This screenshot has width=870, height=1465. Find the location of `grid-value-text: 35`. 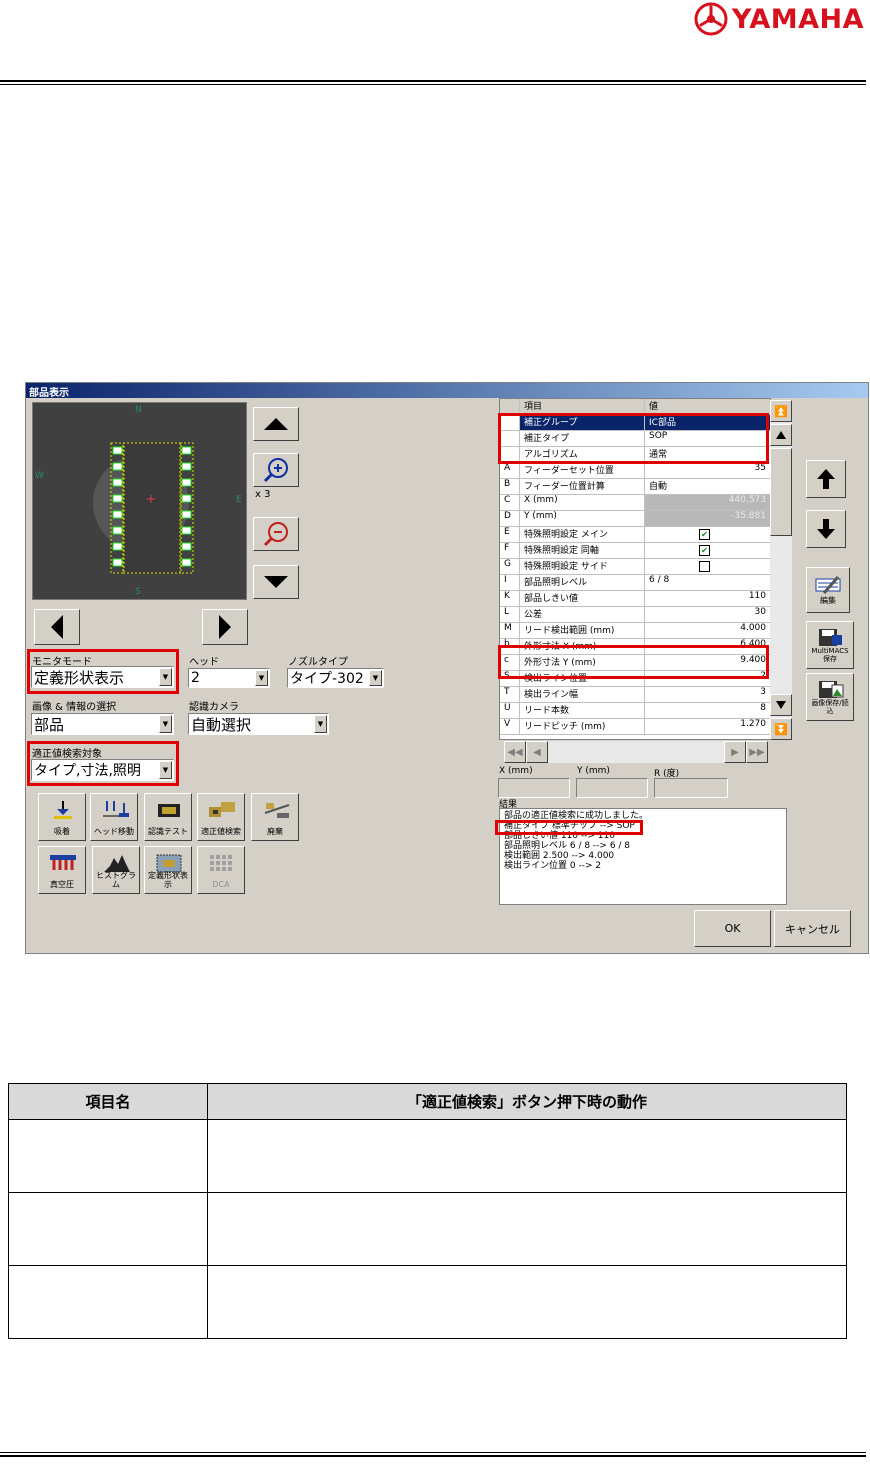

grid-value-text: 35 is located at coordinates (760, 468).